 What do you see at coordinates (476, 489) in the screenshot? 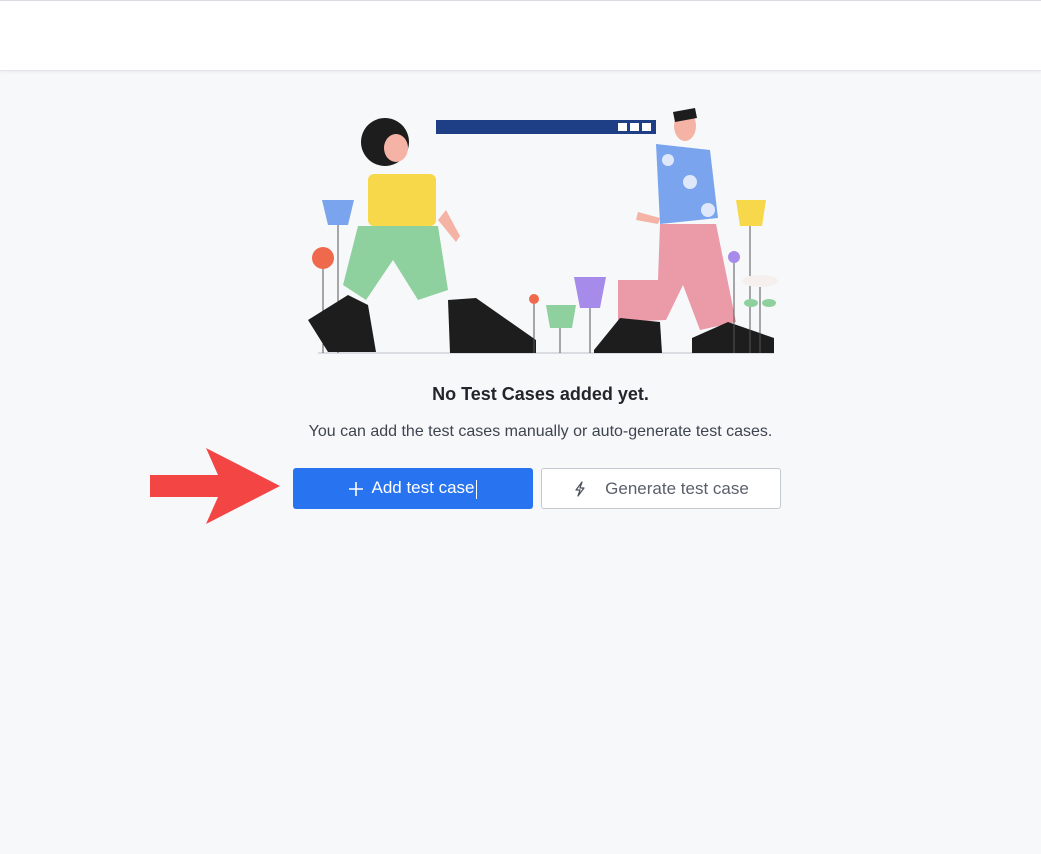
I see `text-cursor` at bounding box center [476, 489].